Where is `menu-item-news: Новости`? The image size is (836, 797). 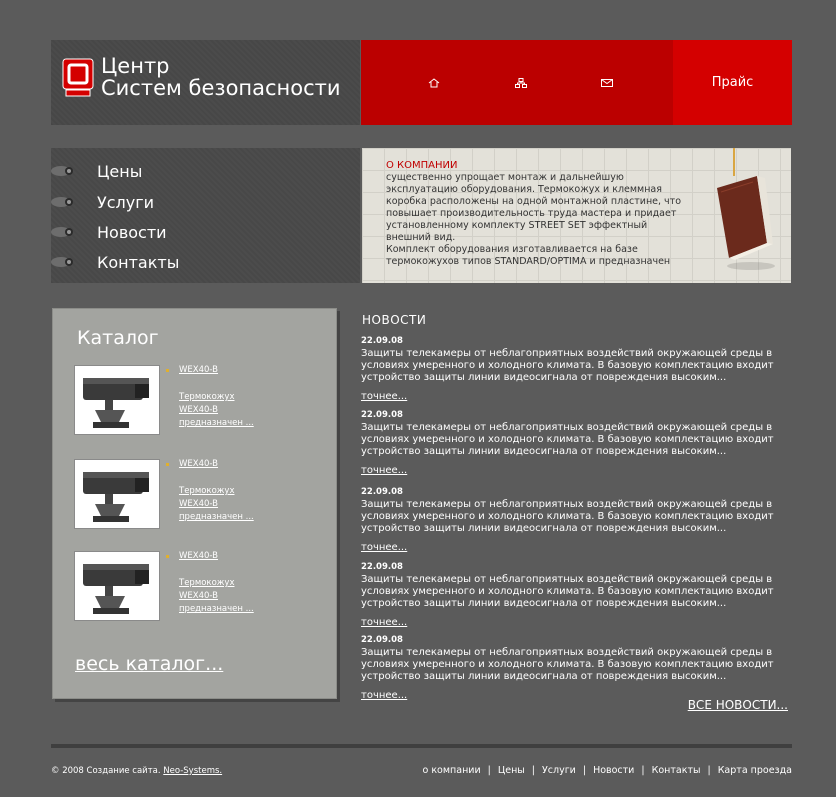
menu-item-news: Новости is located at coordinates (201, 232).